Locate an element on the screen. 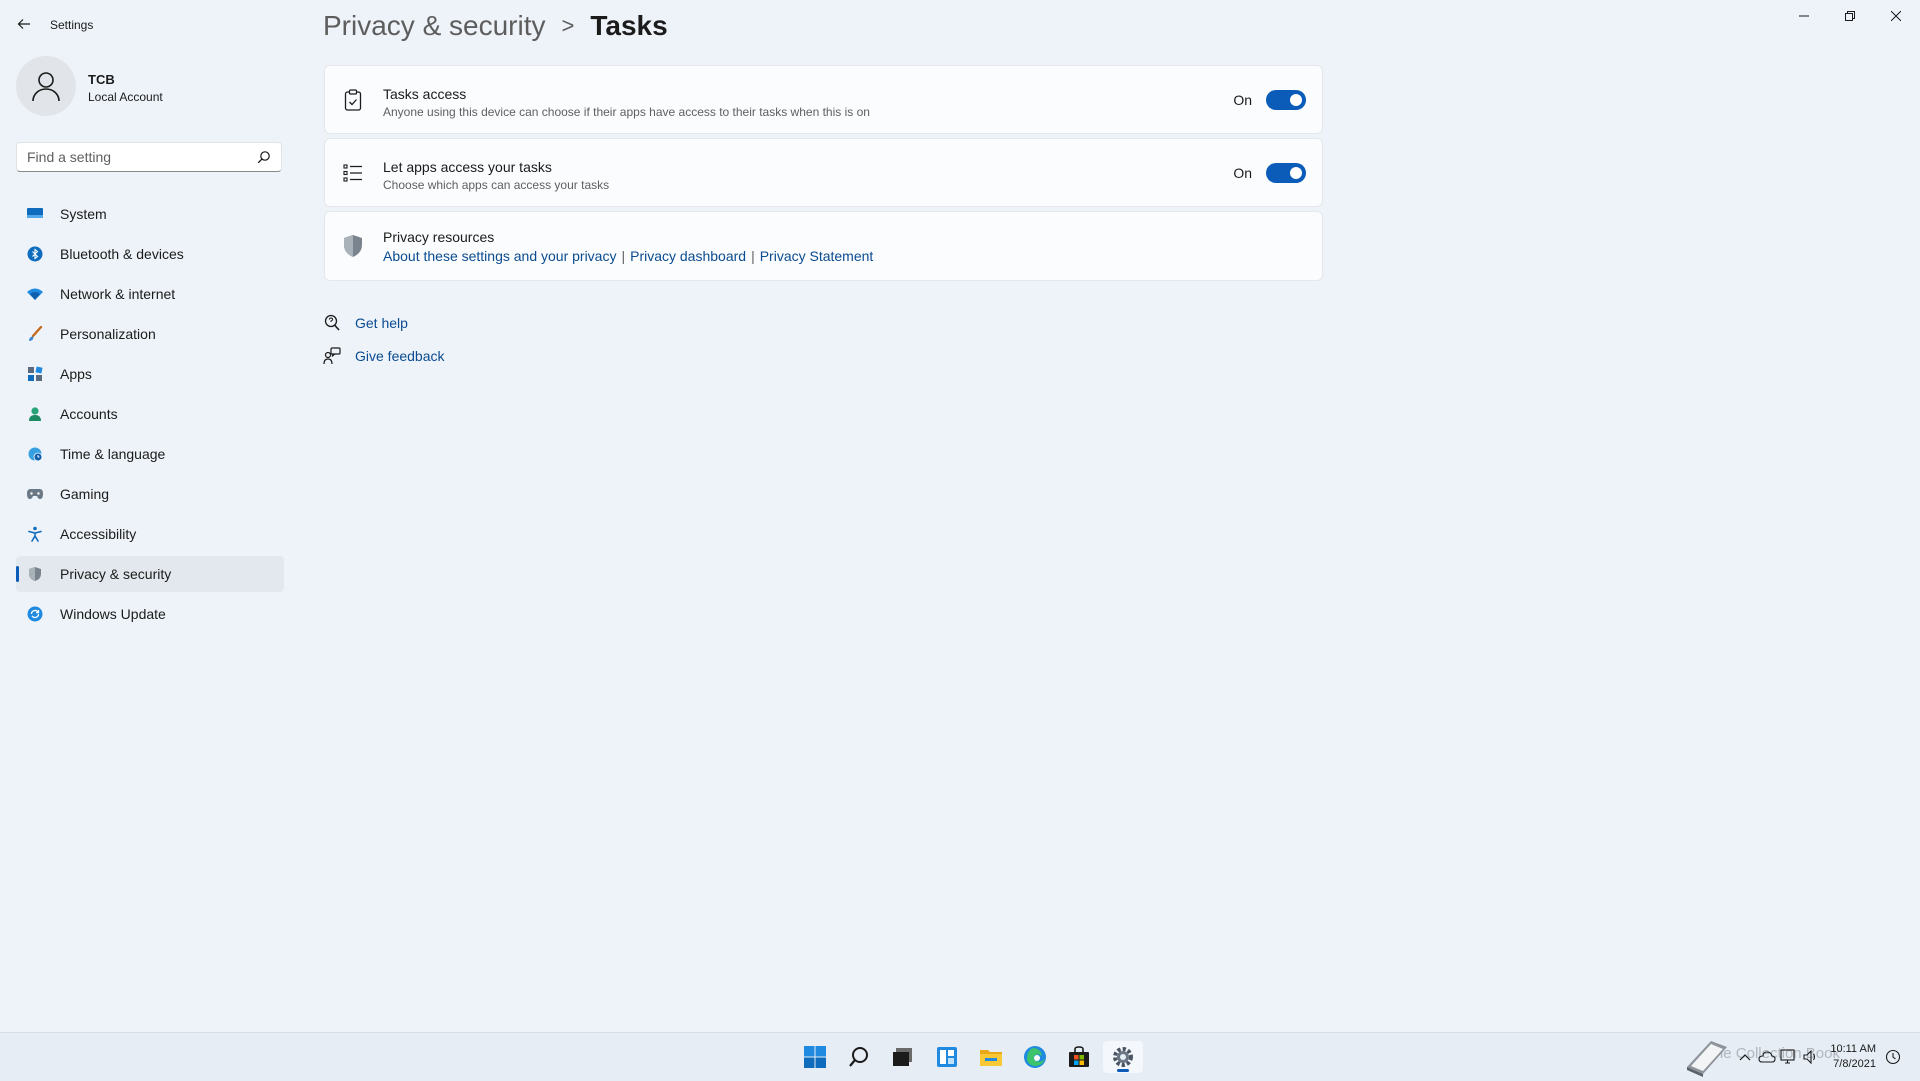  search-box is located at coordinates (149, 157).